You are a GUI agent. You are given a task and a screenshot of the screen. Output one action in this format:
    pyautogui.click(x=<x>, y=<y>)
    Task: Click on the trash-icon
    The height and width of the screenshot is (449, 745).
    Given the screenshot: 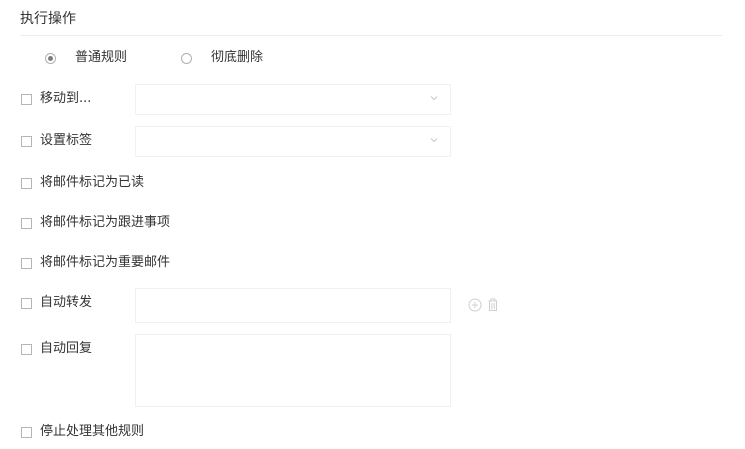 What is the action you would take?
    pyautogui.click(x=493, y=305)
    